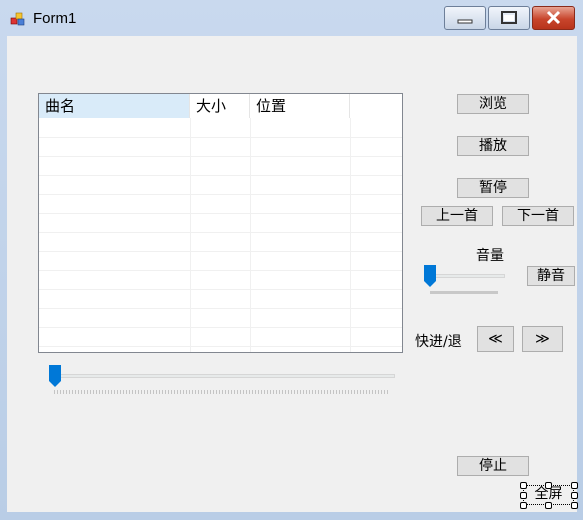 The height and width of the screenshot is (520, 583). What do you see at coordinates (465, 21) in the screenshot?
I see `minimize-icon` at bounding box center [465, 21].